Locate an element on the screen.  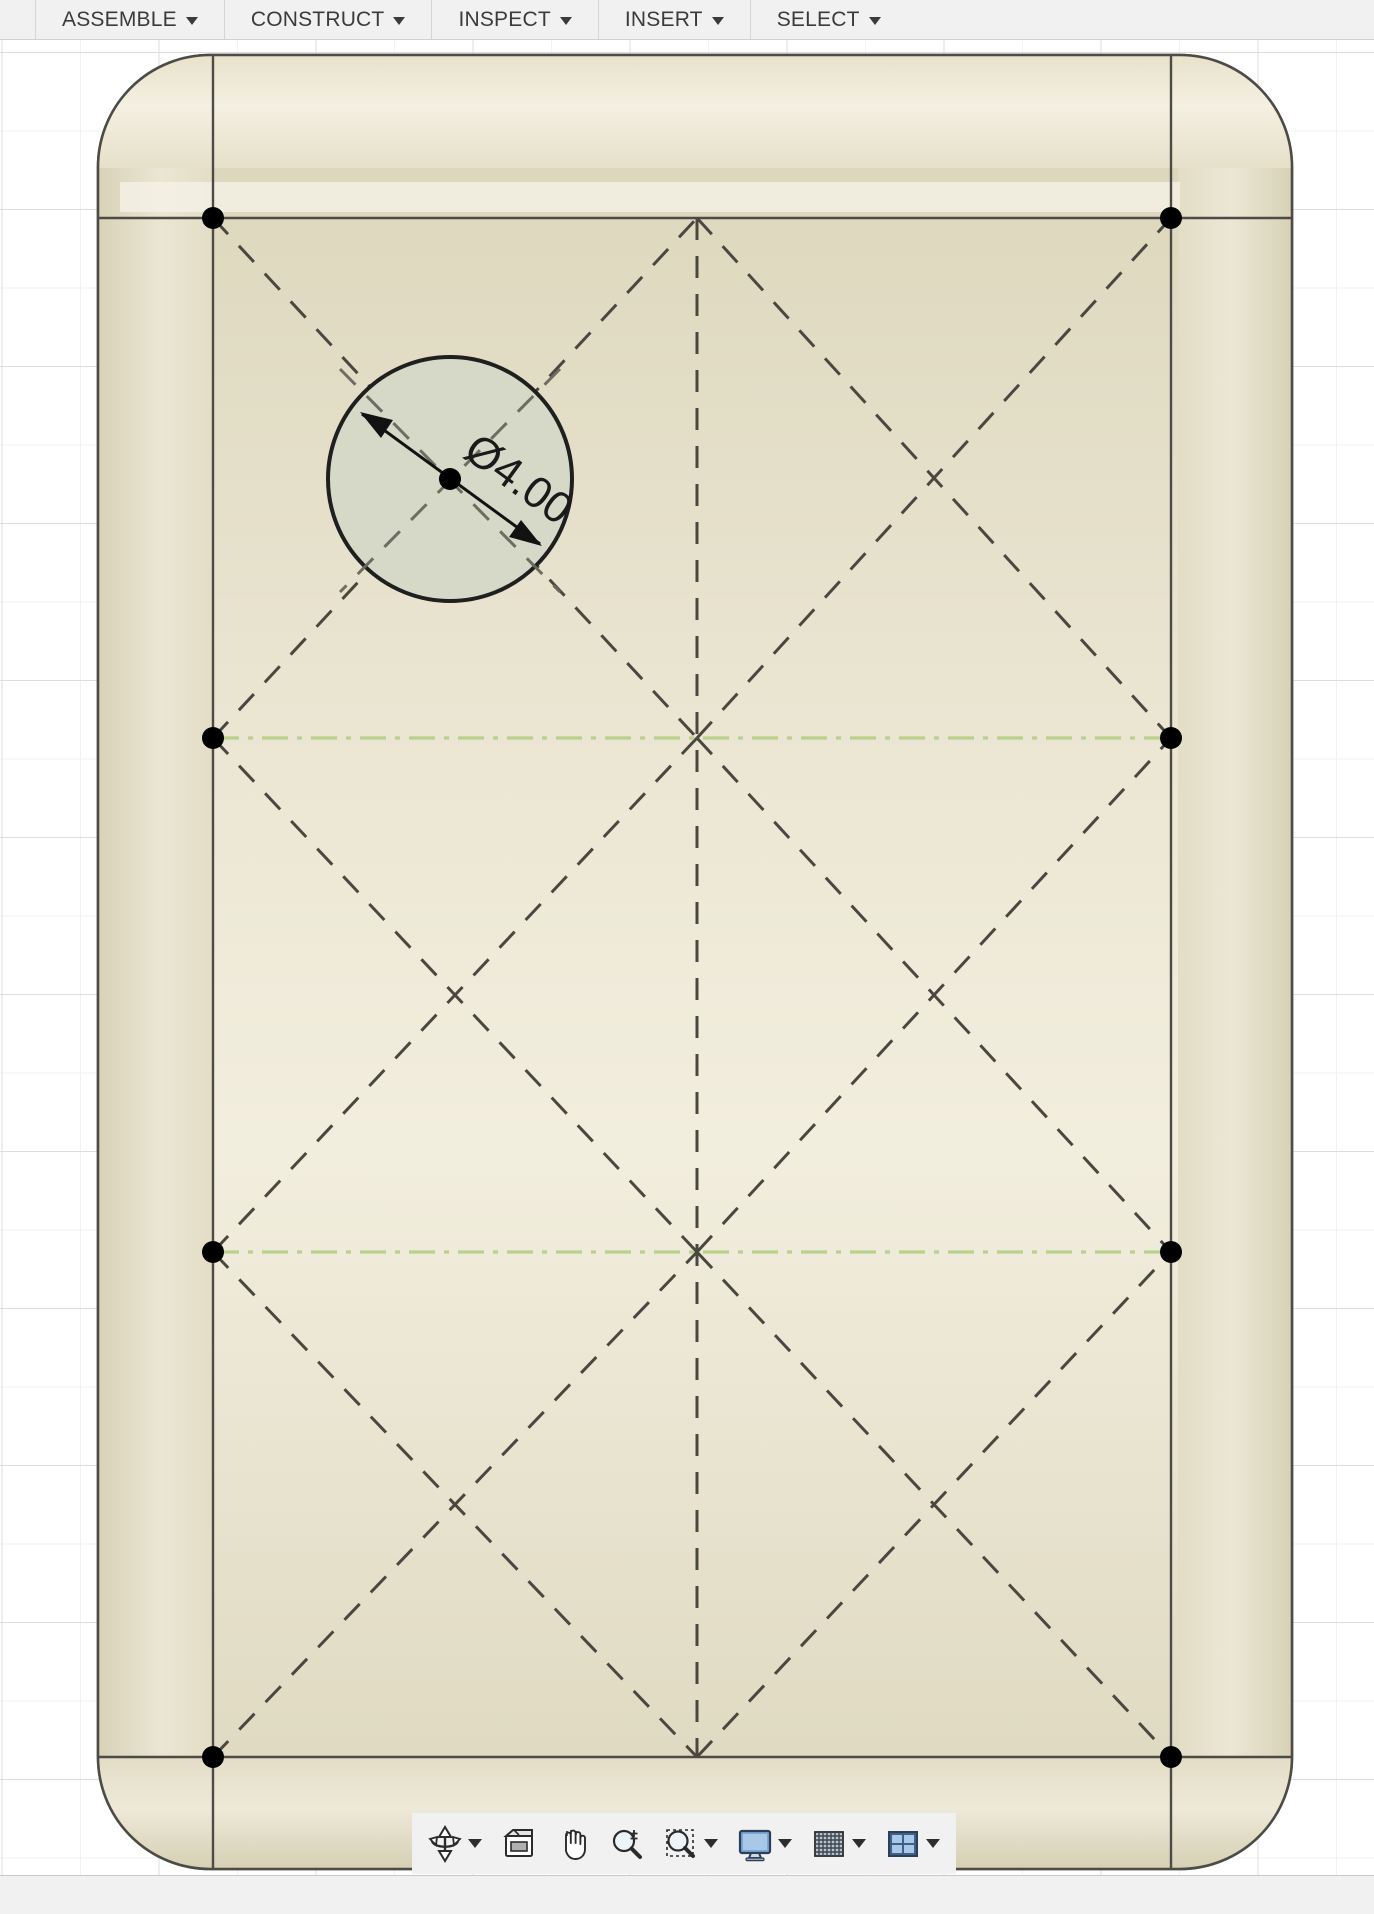
pan-hand-icon is located at coordinates (573, 1844).